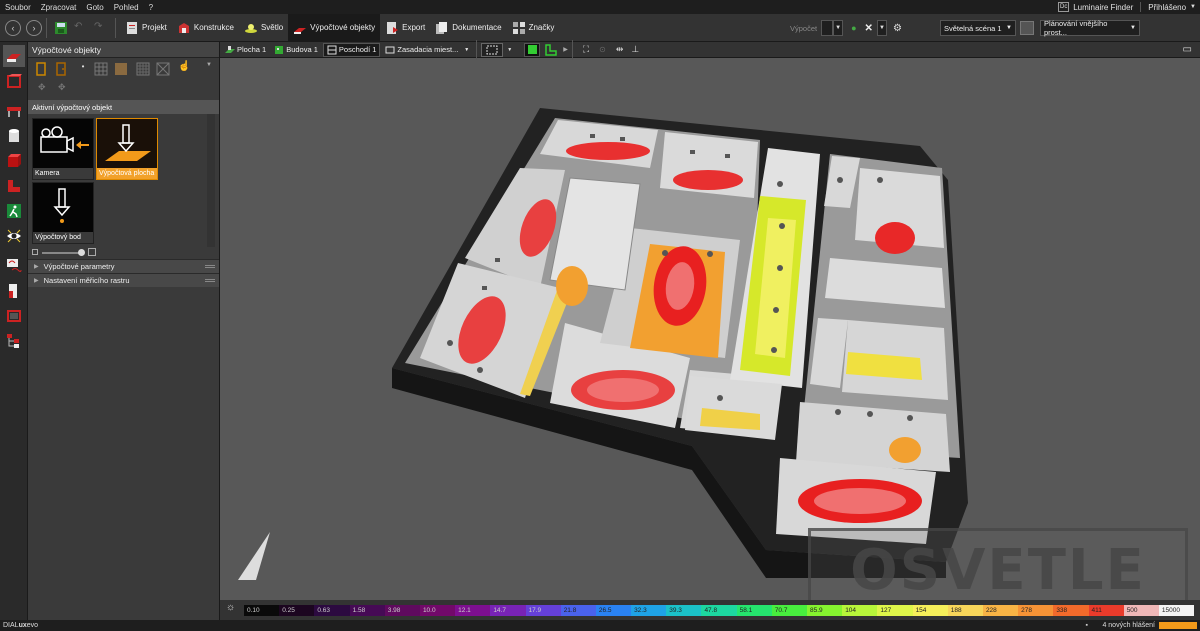 This screenshot has height=631, width=1200. I want to click on raster-settings-section: ▶ Nastavení měřicího rastru, so click(123, 280).